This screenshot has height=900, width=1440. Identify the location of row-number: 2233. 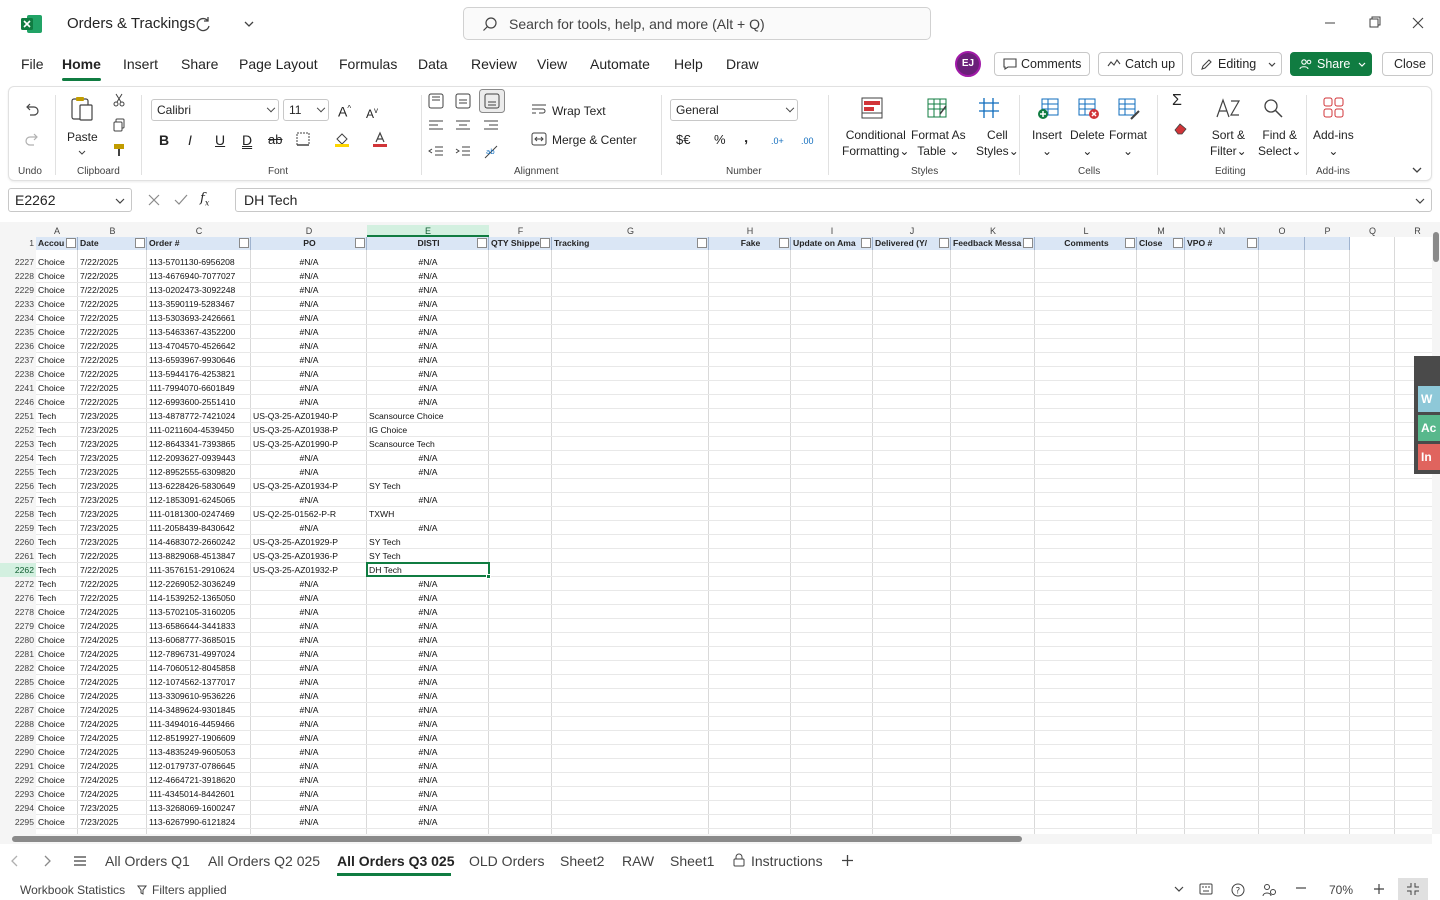
(18, 304).